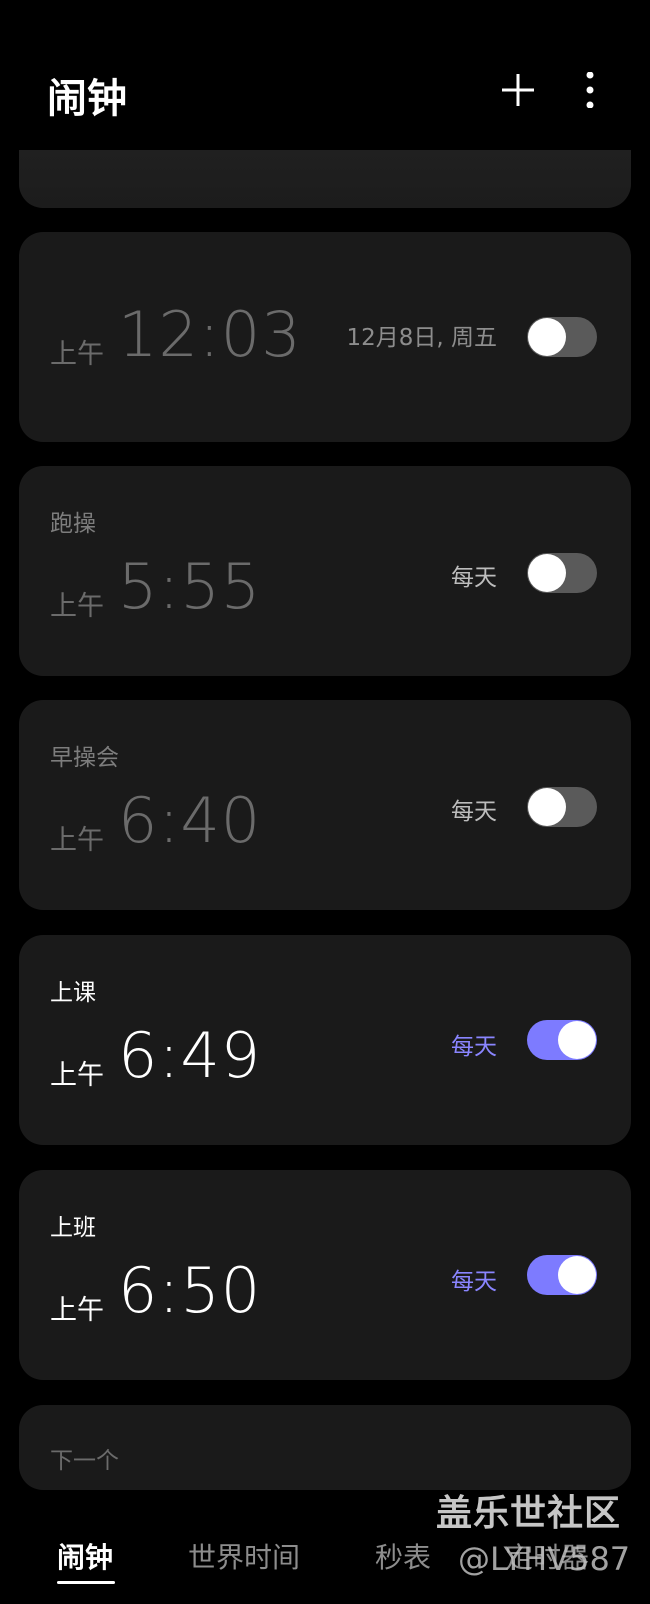 Image resolution: width=650 pixels, height=1604 pixels. Describe the element at coordinates (403, 1556) in the screenshot. I see `tab-stopwatch: 秒表` at that location.